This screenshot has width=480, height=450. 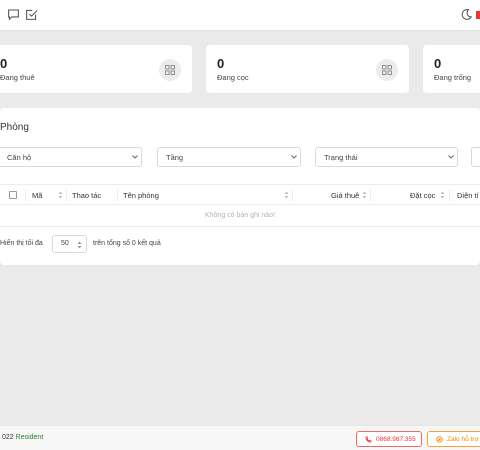 What do you see at coordinates (307, 69) in the screenshot?
I see `stat-card-deposit: 0 Đang cọc` at bounding box center [307, 69].